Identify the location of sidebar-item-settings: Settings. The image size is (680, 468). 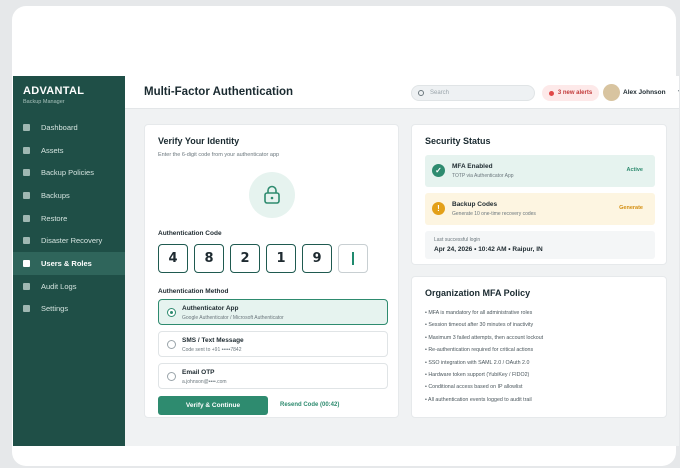
(69, 309).